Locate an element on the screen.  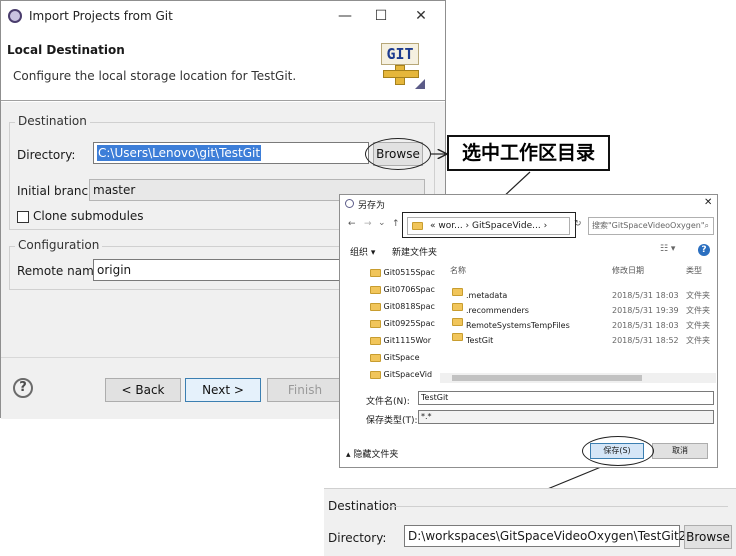
search-icon: ⌕ is located at coordinates (706, 225).